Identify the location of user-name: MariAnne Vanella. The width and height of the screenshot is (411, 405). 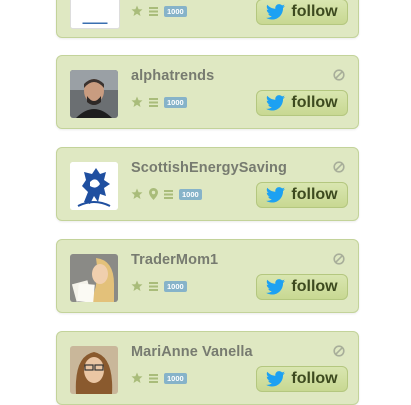
(192, 352).